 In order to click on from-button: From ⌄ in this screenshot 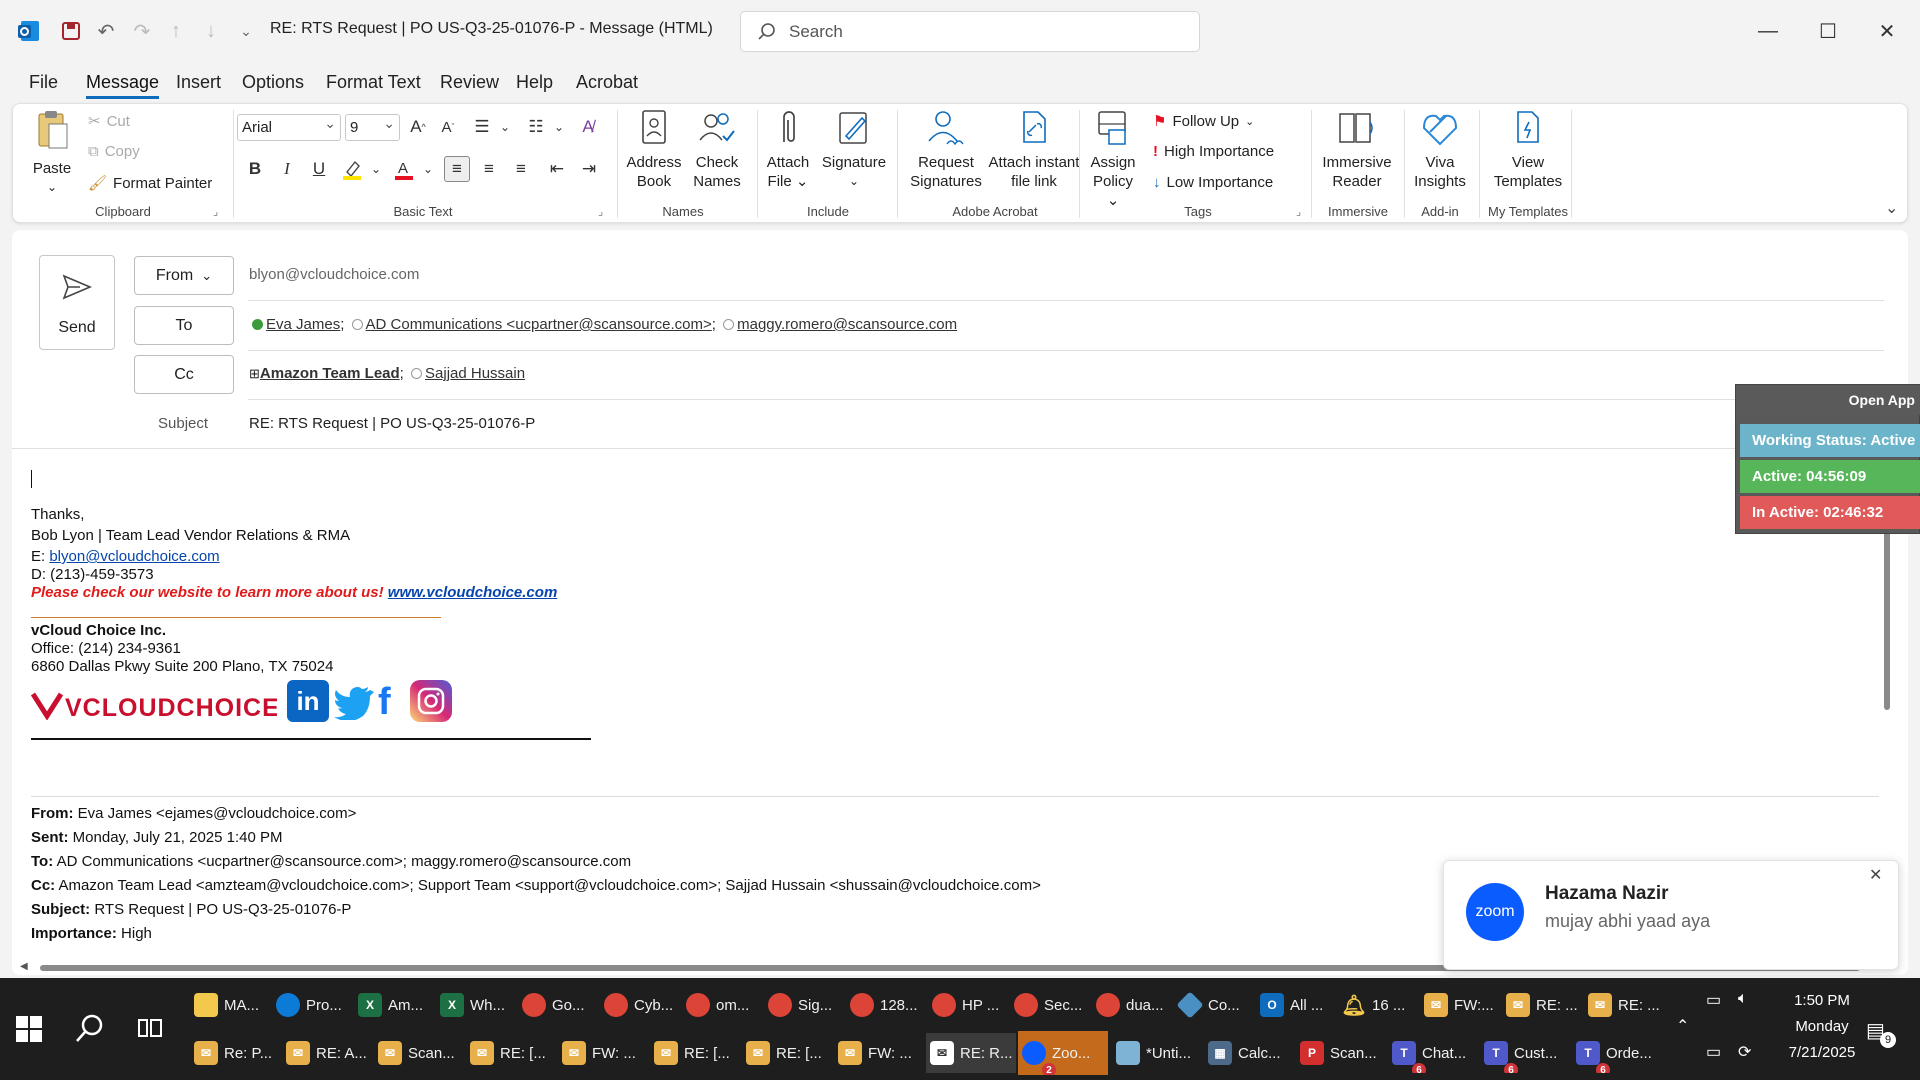, I will do `click(184, 275)`.